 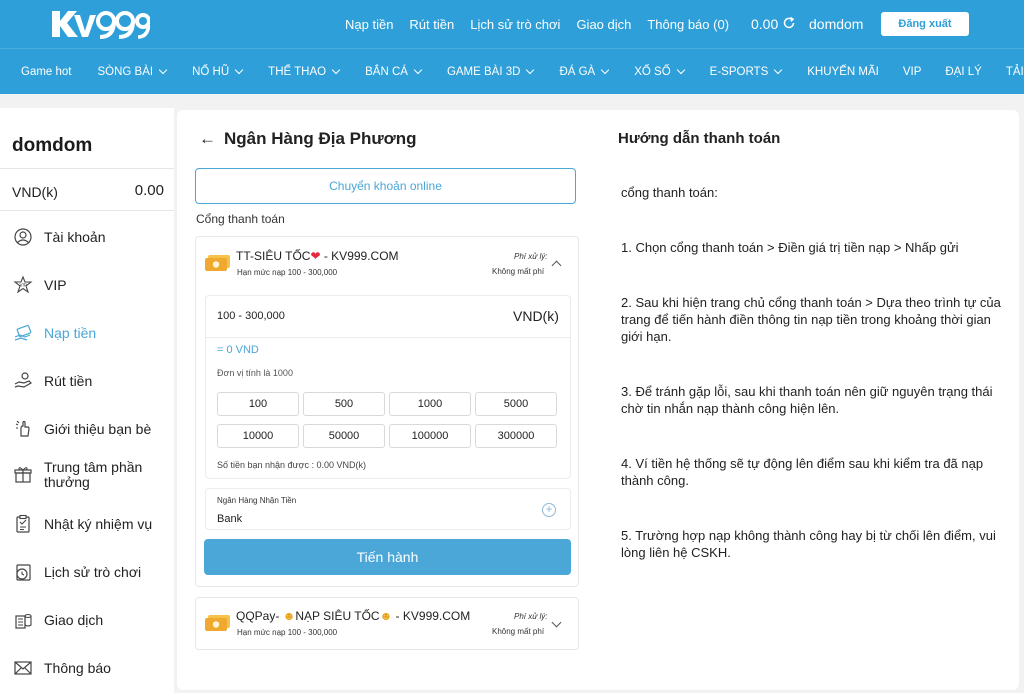 I want to click on main-nav-item: GAME BÀI 3D, so click(x=490, y=71).